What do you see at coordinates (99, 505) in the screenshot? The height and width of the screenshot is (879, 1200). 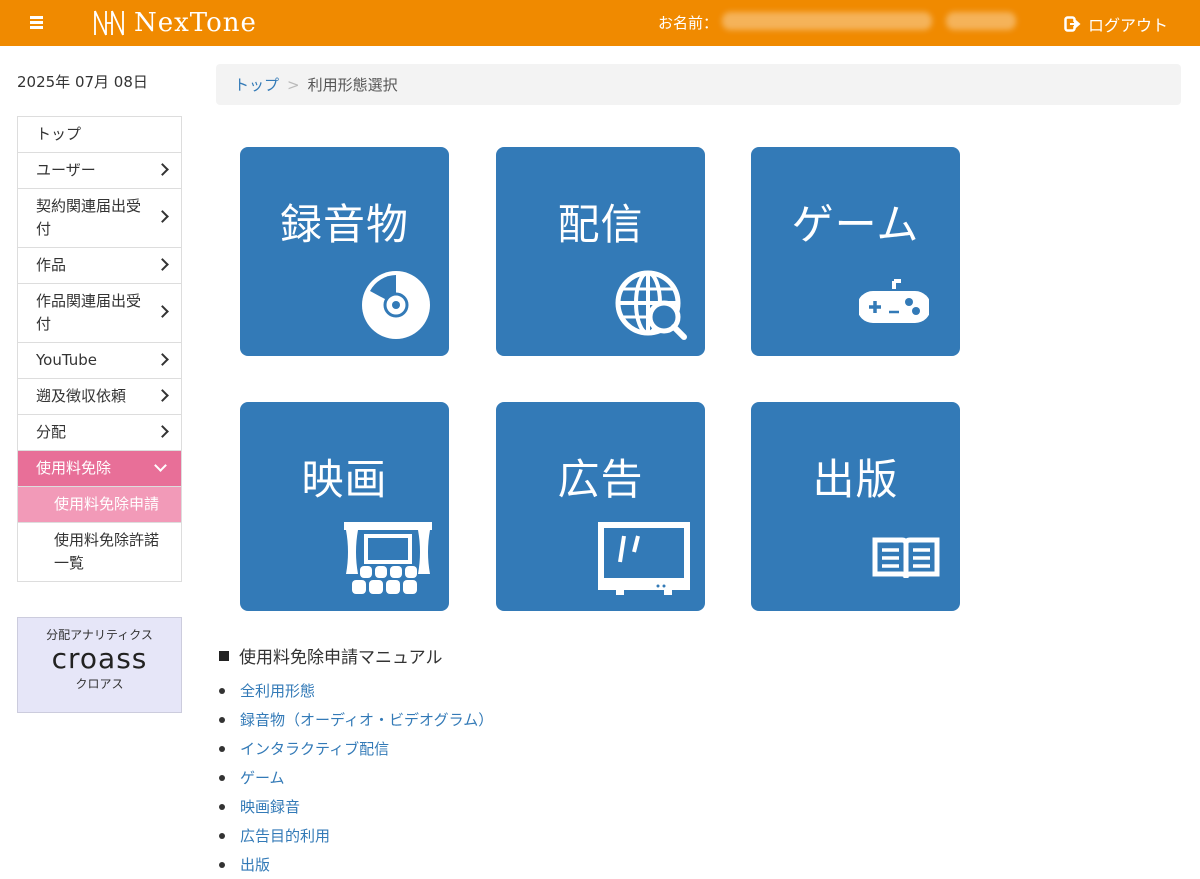 I see `sidebar-subitem-exemption-apply: 使用料免除申請` at bounding box center [99, 505].